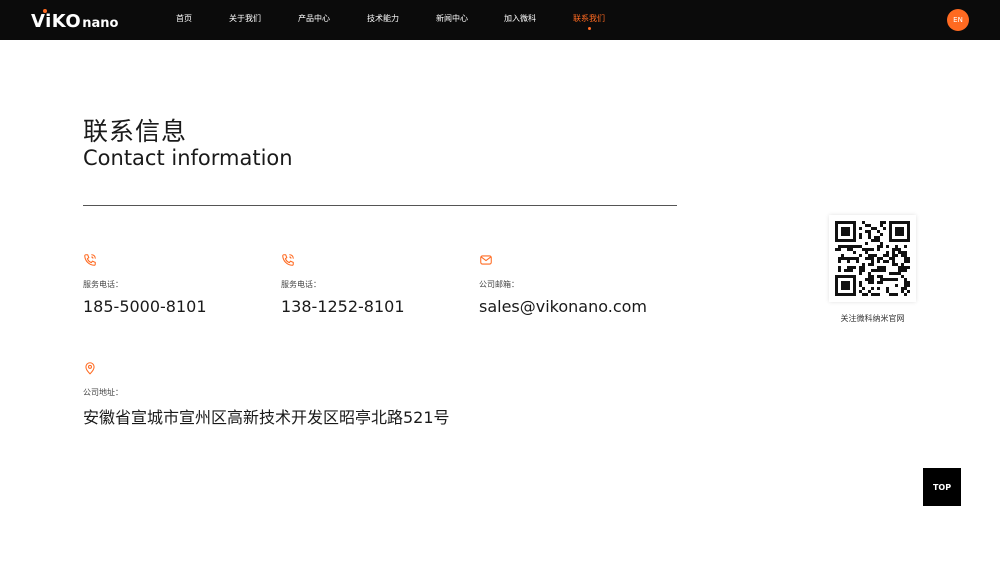  Describe the element at coordinates (314, 18) in the screenshot. I see `nav-item-products: 产品中心` at that location.